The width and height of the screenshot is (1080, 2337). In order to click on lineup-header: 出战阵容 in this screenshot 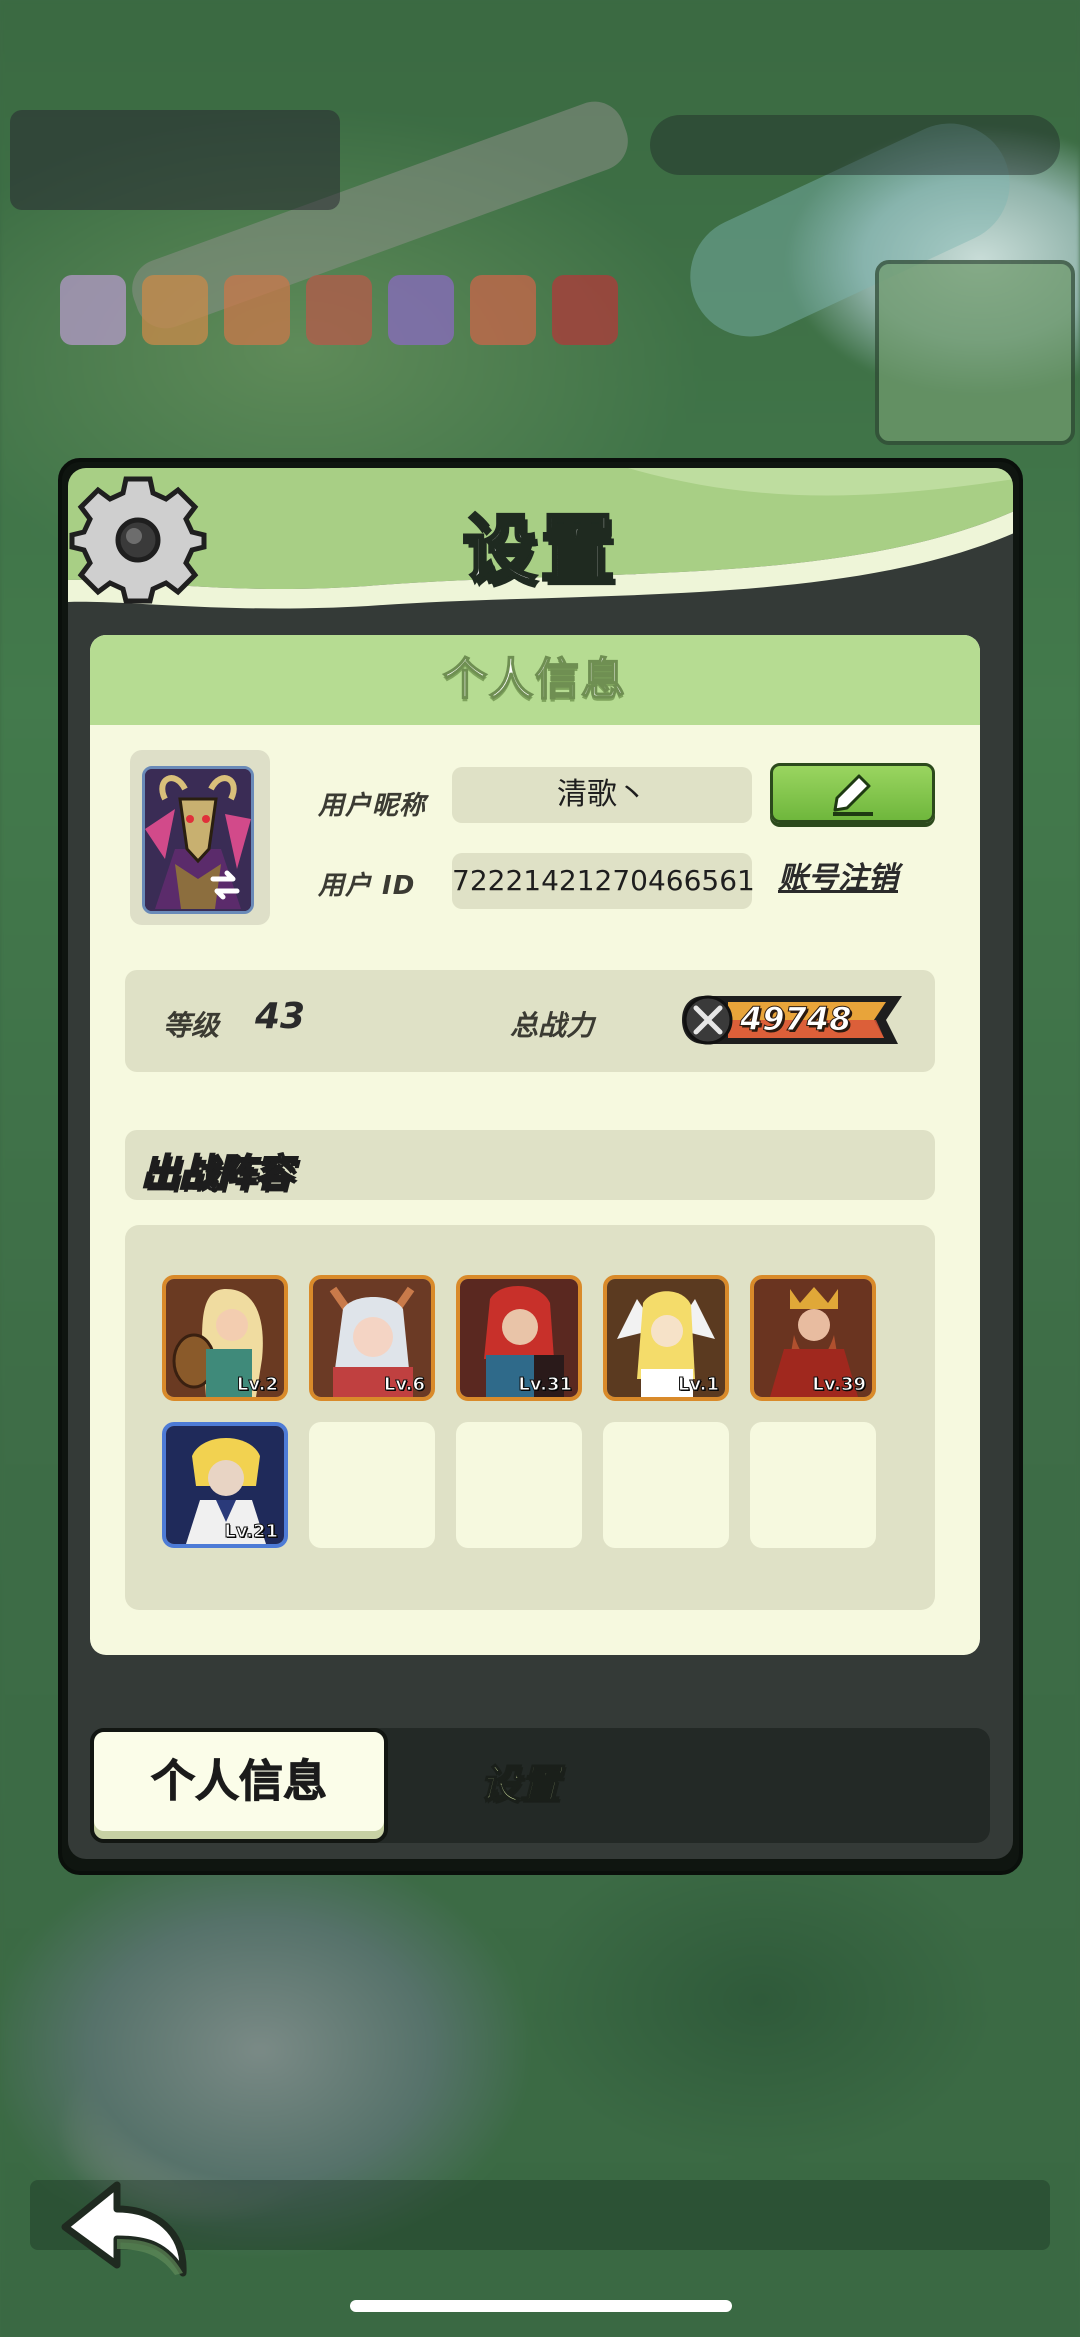, I will do `click(530, 1165)`.